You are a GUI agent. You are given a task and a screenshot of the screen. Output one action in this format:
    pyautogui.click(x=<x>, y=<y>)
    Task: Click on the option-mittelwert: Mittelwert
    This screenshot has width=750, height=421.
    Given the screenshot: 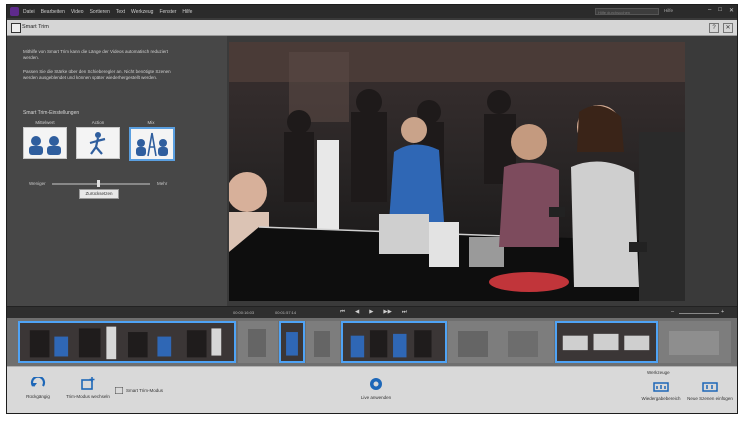 What is the action you would take?
    pyautogui.click(x=45, y=139)
    